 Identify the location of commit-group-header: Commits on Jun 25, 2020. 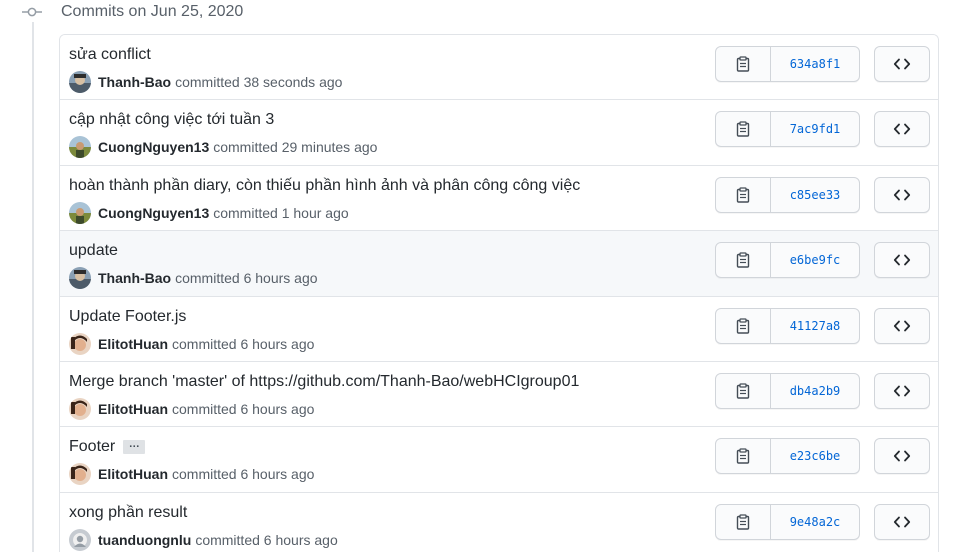
(132, 12).